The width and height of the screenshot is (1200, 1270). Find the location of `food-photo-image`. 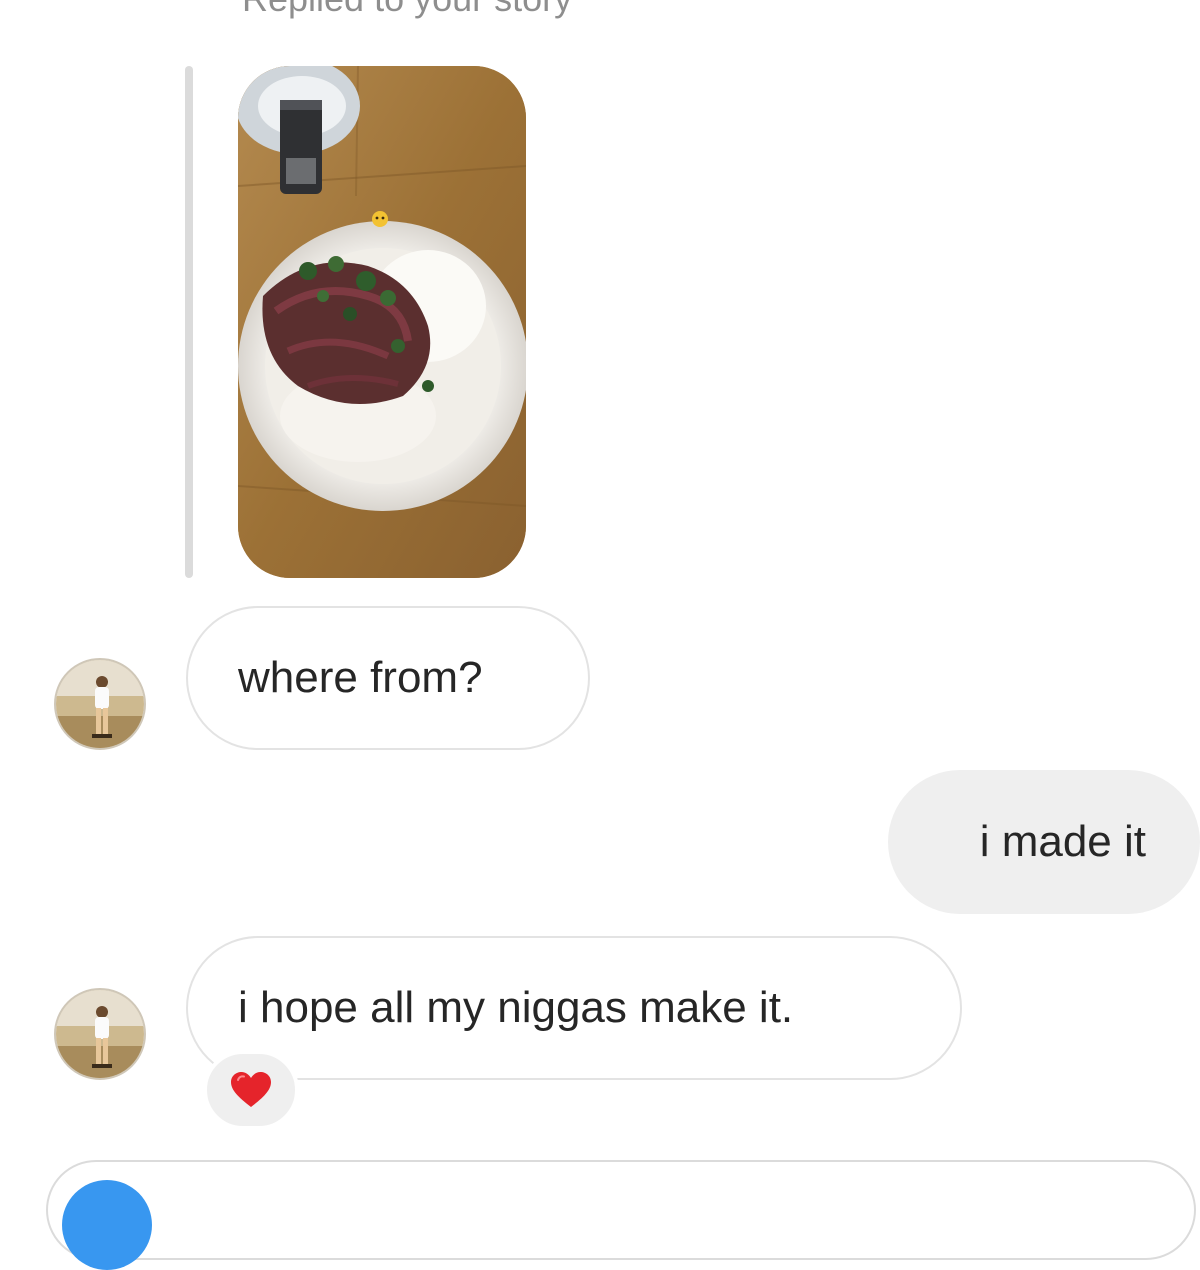

food-photo-image is located at coordinates (382, 322).